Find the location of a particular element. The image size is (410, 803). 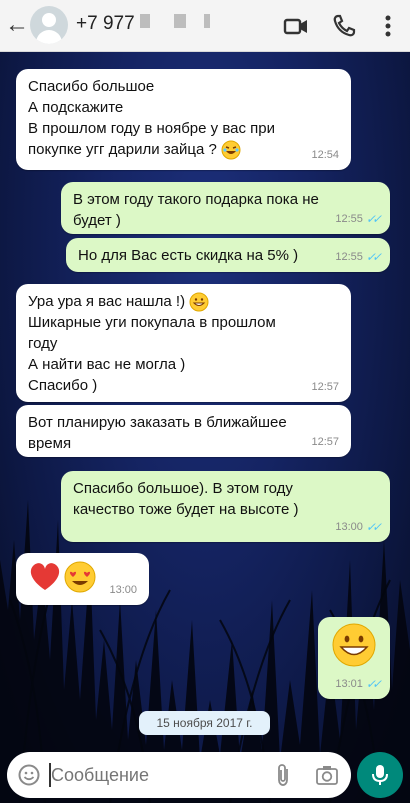

more-vertical-icon is located at coordinates (388, 26).